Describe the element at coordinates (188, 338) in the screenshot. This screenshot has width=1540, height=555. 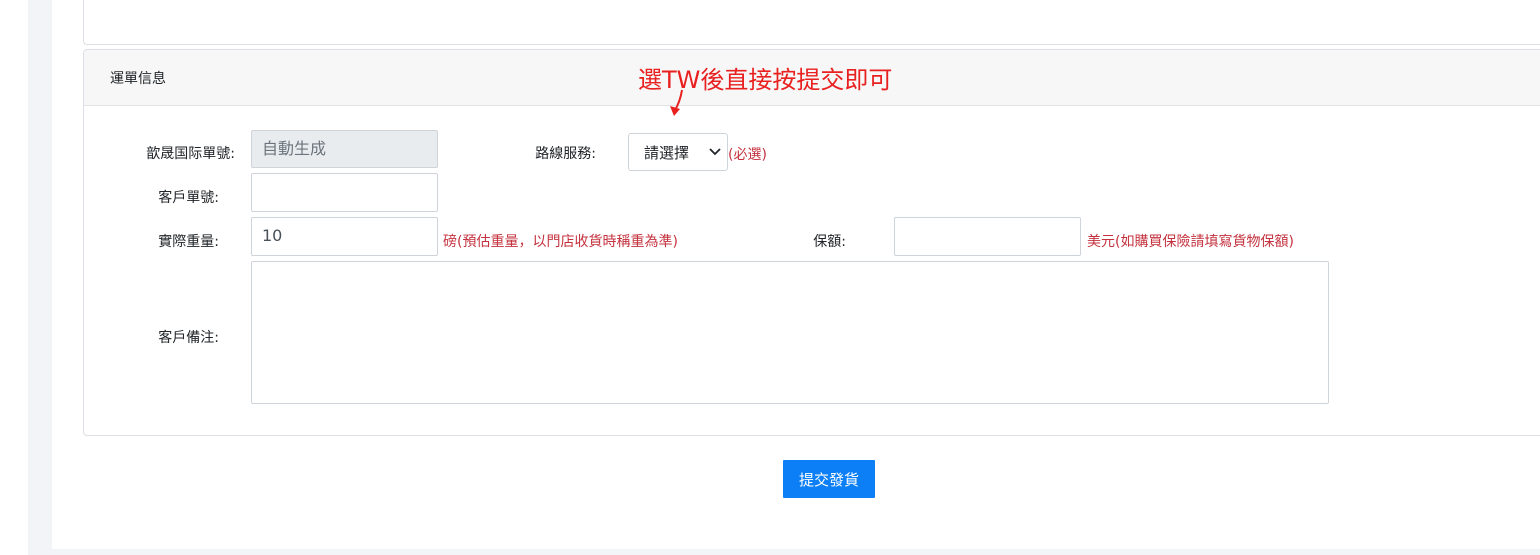
I see `remark-label: 客戶備注:` at that location.